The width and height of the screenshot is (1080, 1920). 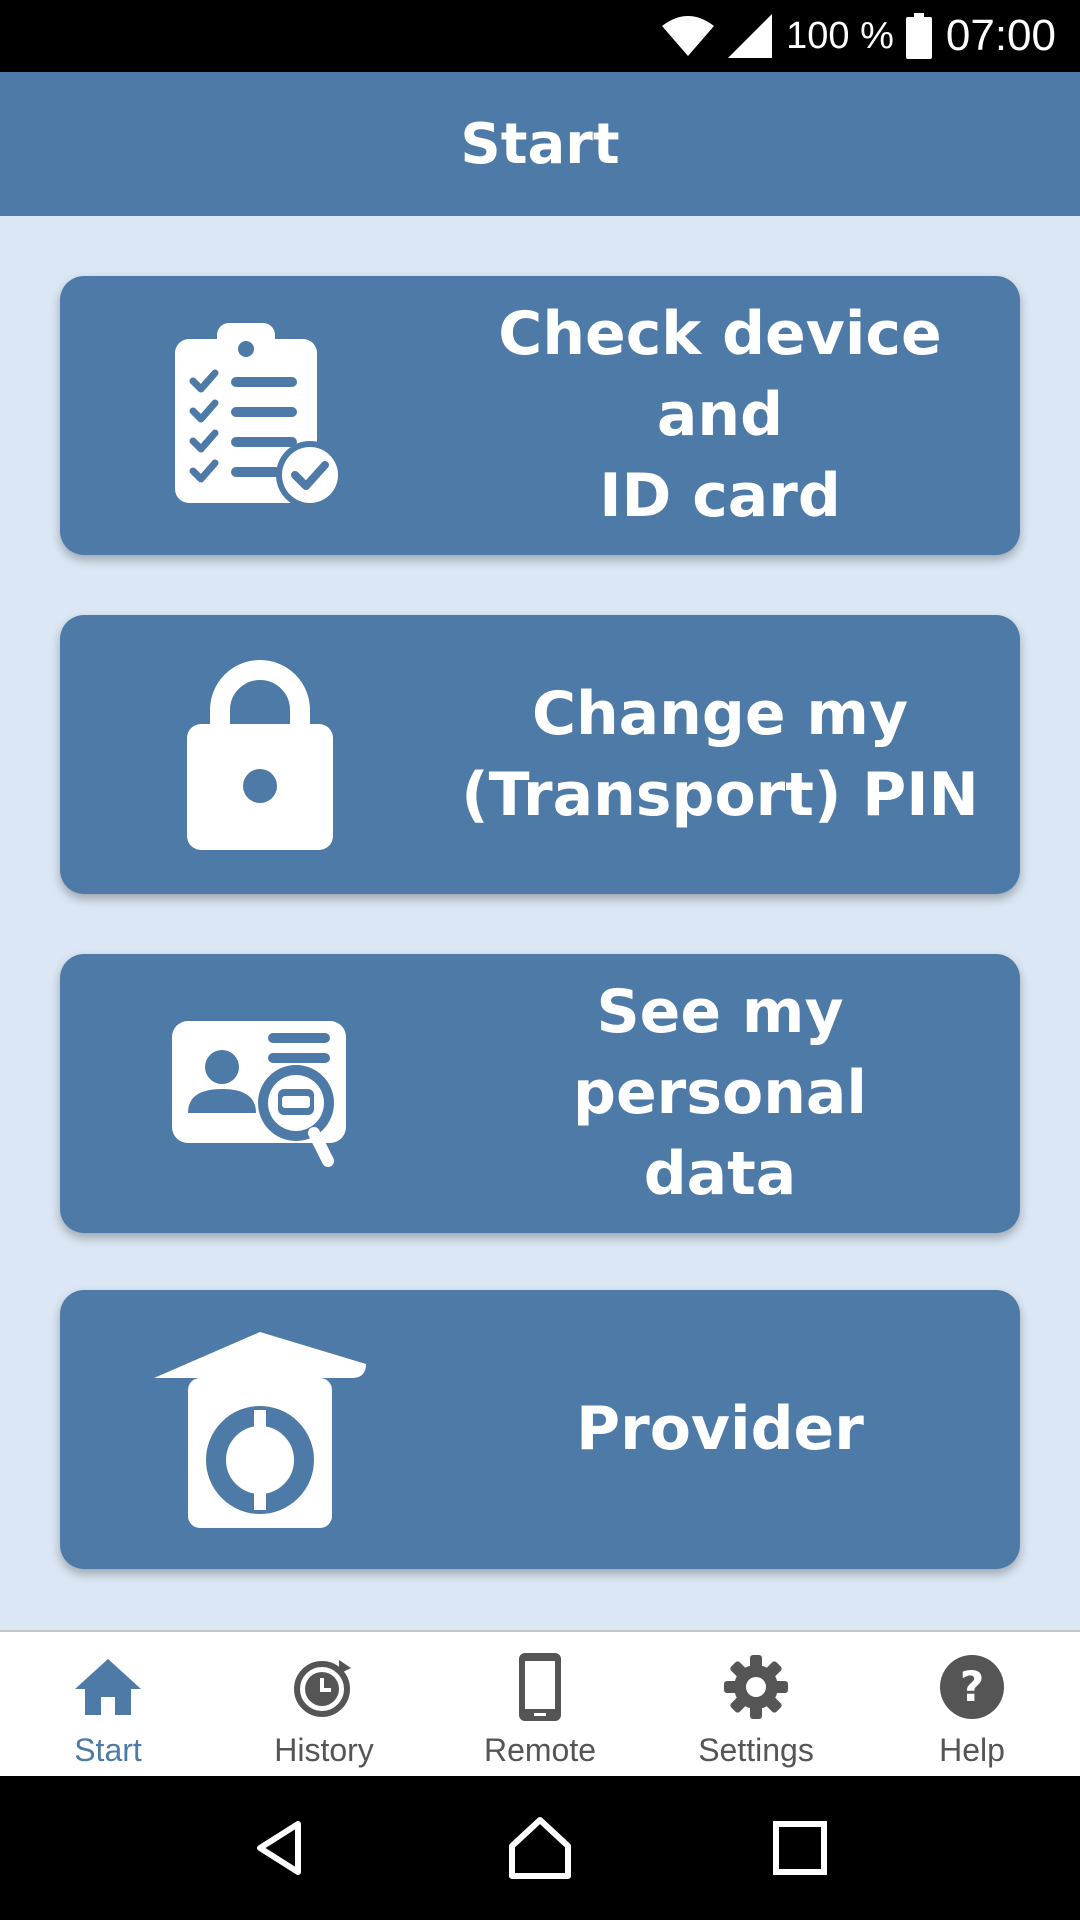 I want to click on nav-start: Start, so click(x=108, y=1704).